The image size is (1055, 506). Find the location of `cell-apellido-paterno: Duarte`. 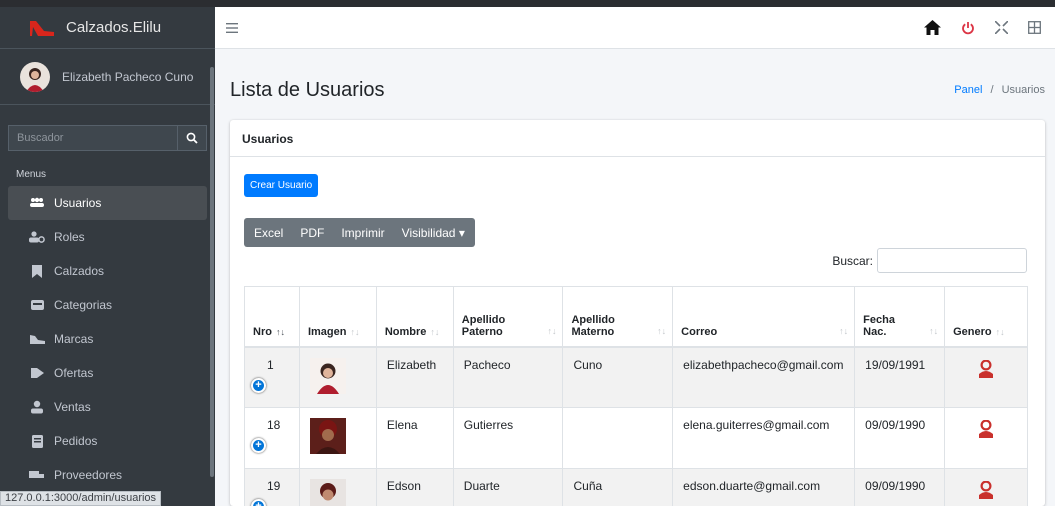

cell-apellido-paterno: Duarte is located at coordinates (508, 487).